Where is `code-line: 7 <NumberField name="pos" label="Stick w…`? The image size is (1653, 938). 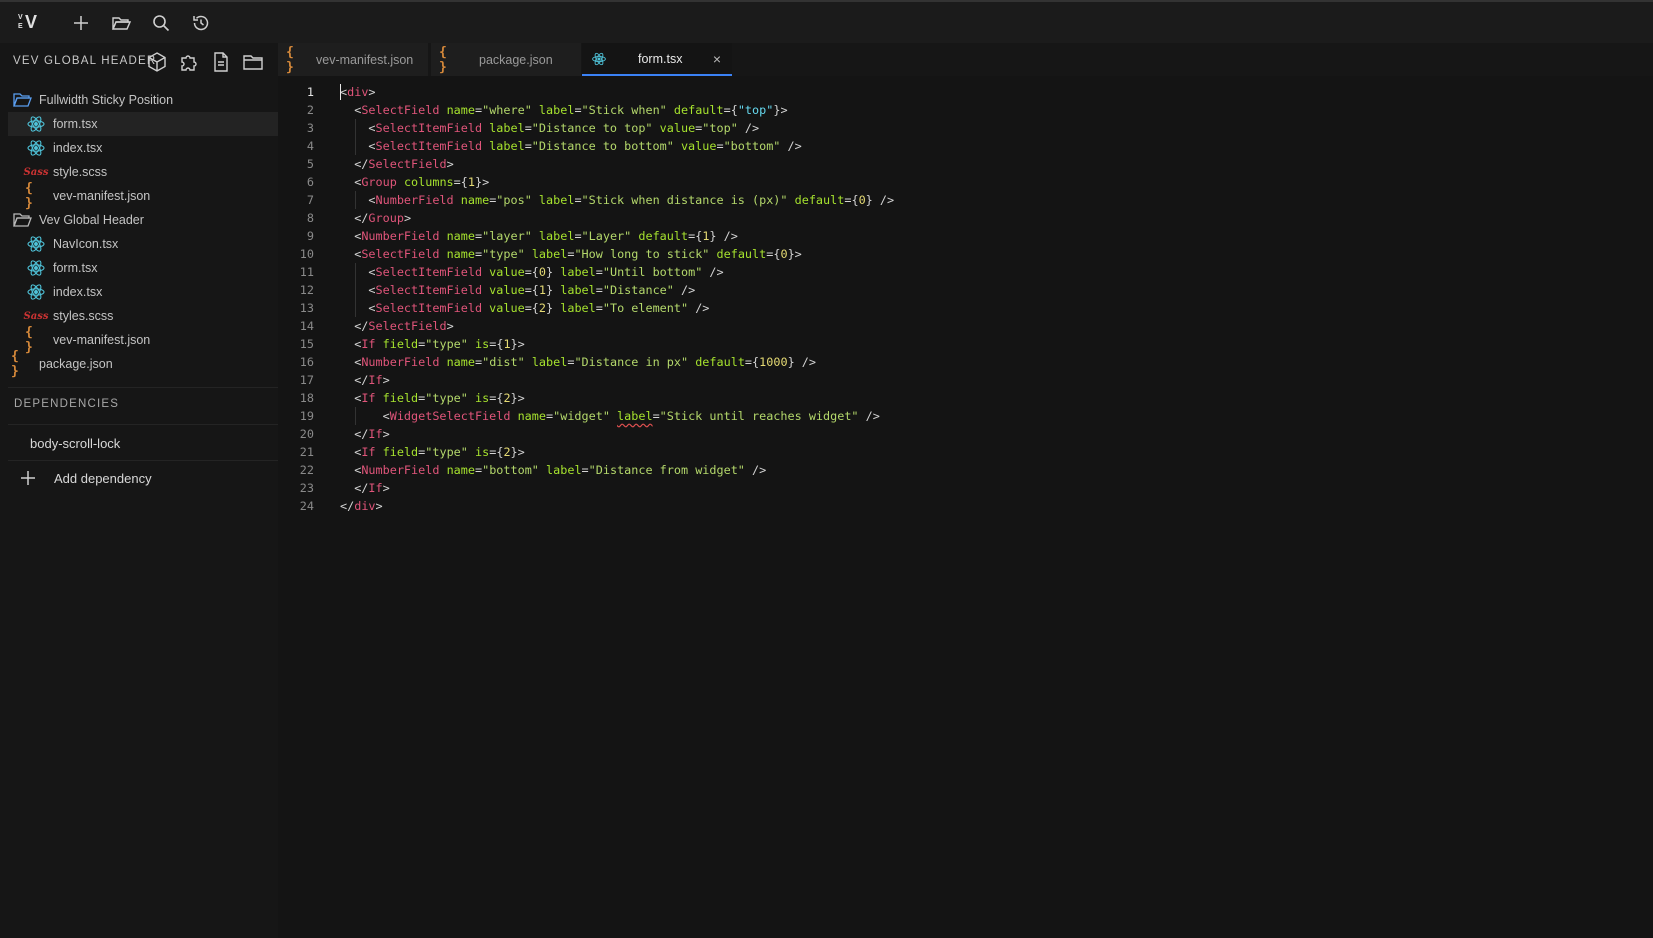
code-line: 7 <NumberField name="pos" label="Stick w… is located at coordinates (965, 200).